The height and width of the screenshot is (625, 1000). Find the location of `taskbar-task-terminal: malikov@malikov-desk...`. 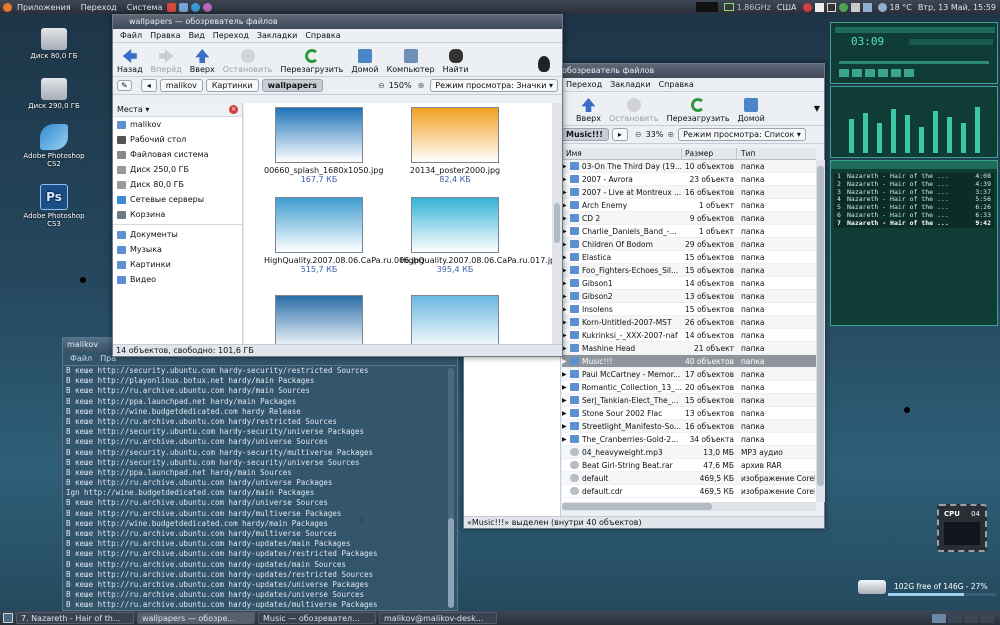

taskbar-task-terminal: malikov@malikov-desk... is located at coordinates (438, 618).